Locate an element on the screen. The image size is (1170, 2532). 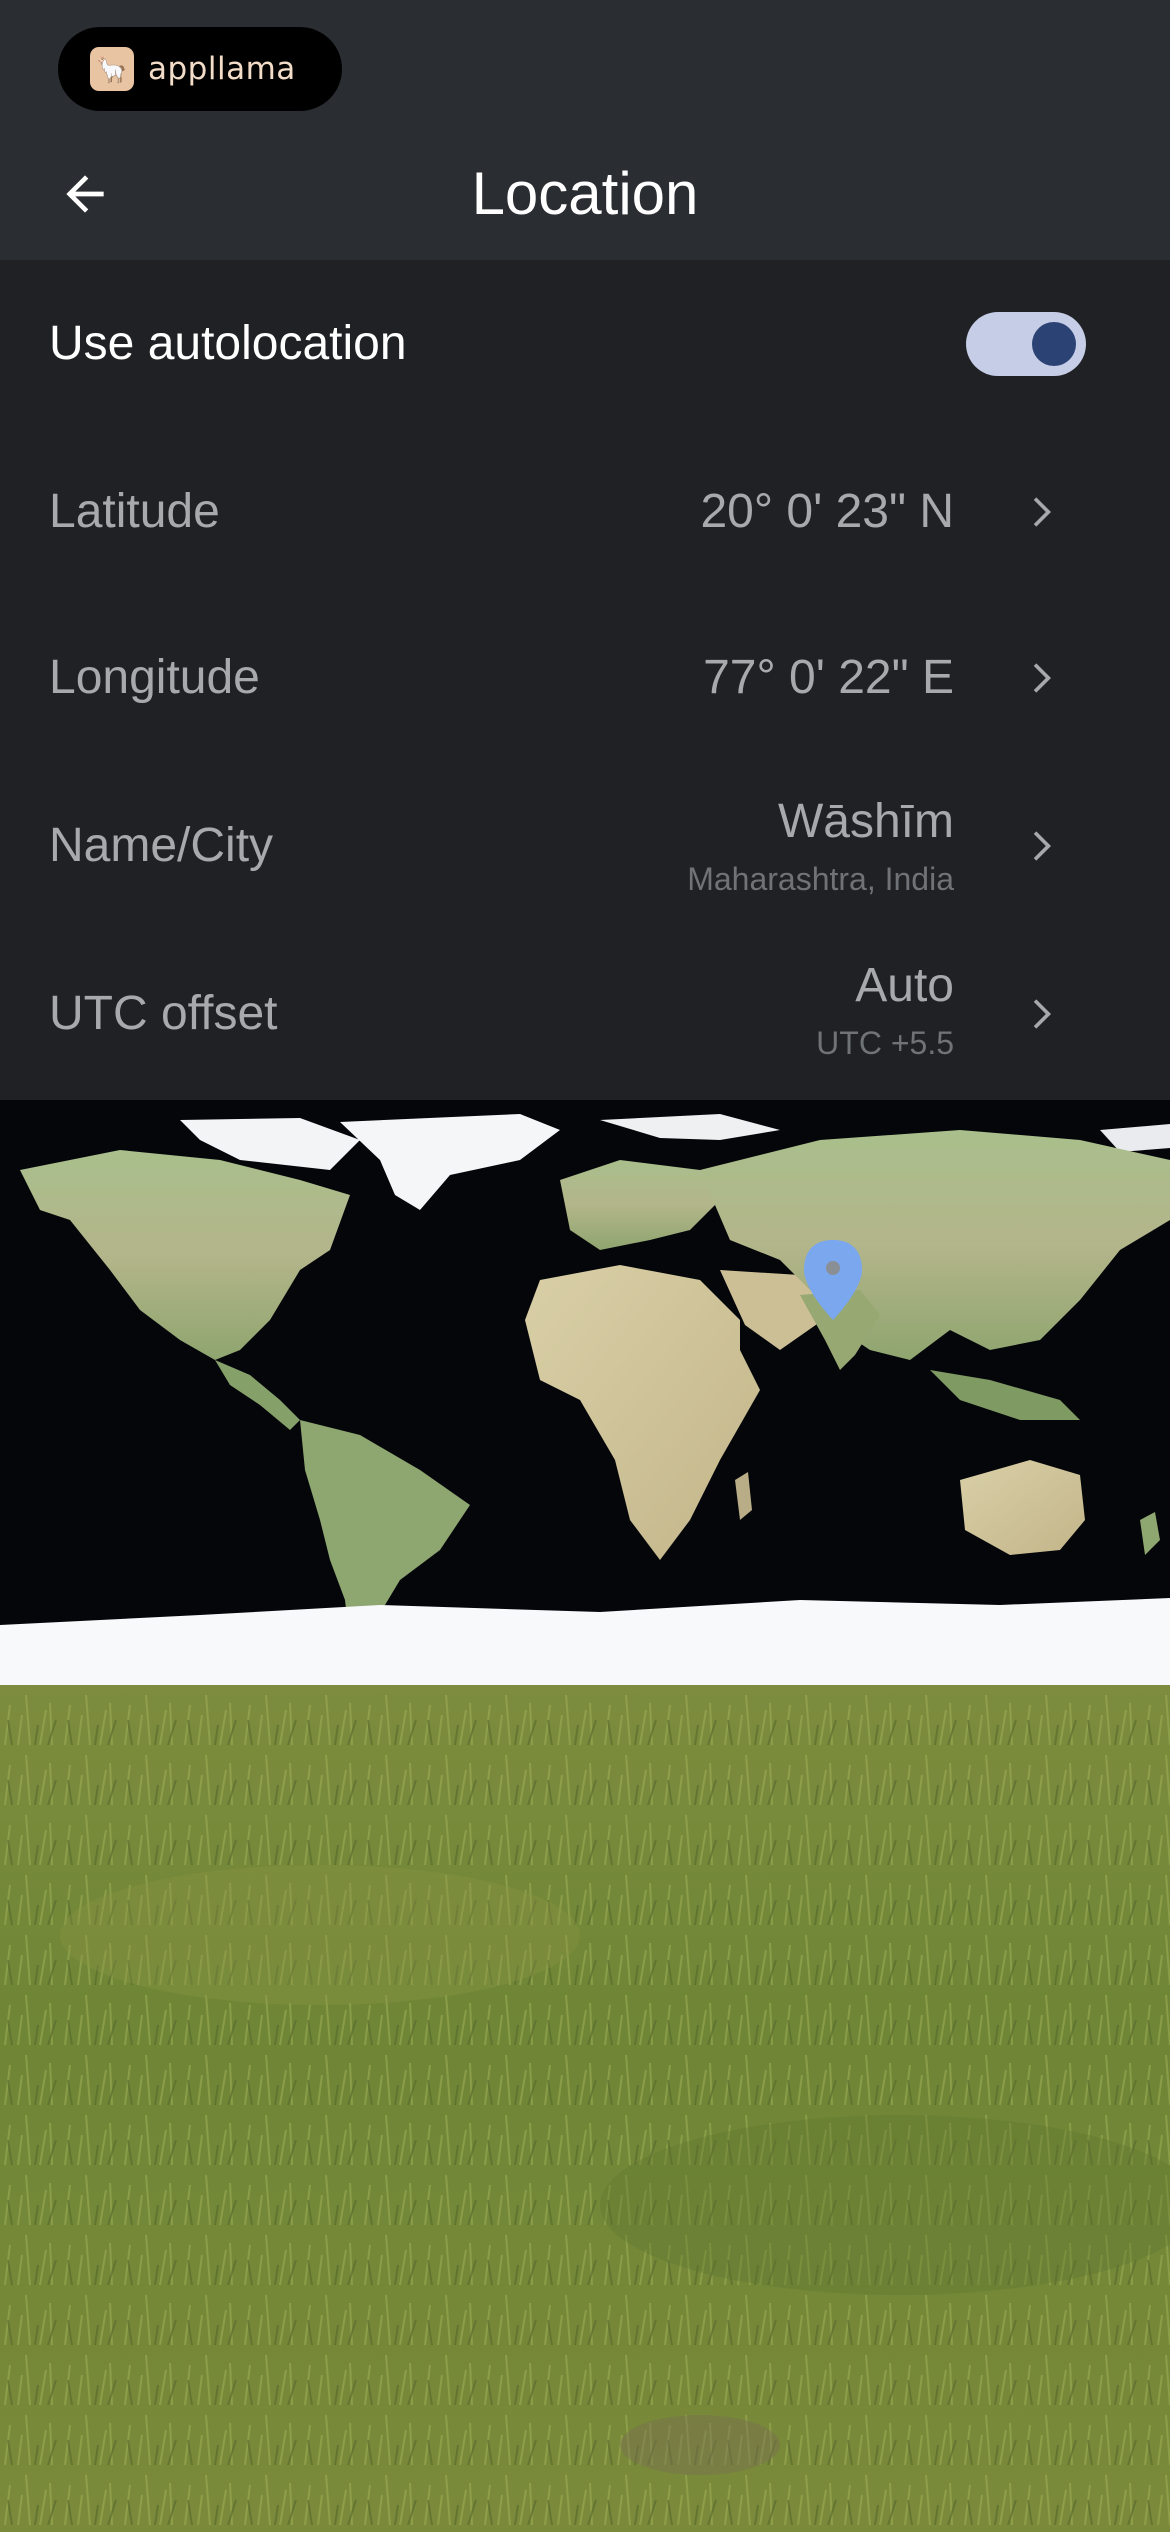
latitude-label: Latitude is located at coordinates (134, 511).